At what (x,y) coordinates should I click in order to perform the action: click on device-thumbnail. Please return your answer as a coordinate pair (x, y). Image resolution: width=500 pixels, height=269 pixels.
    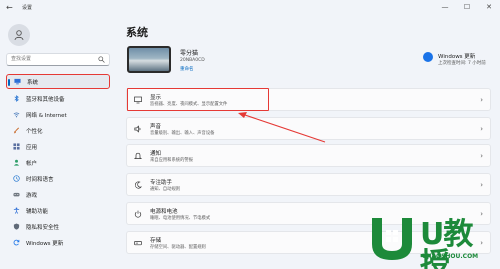
    Looking at the image, I should click on (149, 59).